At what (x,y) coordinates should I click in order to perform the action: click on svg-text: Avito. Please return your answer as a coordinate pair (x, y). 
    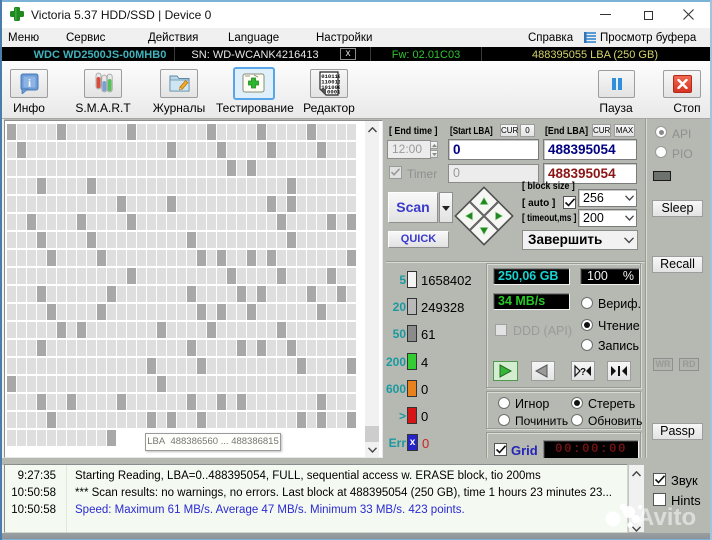
    Looking at the image, I should click on (666, 517).